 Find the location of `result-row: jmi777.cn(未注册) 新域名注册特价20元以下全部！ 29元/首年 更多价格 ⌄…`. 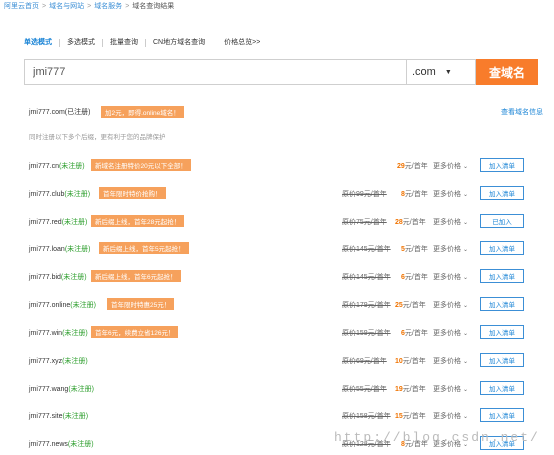

result-row: jmi777.cn(未注册) 新域名注册特价20元以下全部！ 29元/首年 更多价格 ⌄… is located at coordinates (286, 165).